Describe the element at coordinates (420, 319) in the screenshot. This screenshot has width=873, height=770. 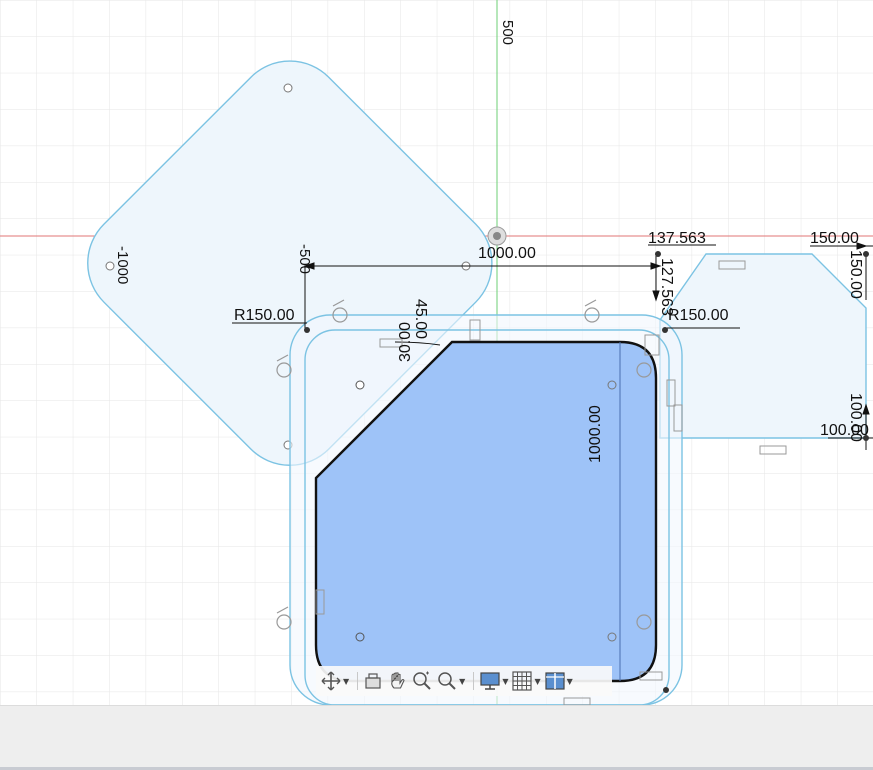
I see `dim-text-45: 45.00` at that location.